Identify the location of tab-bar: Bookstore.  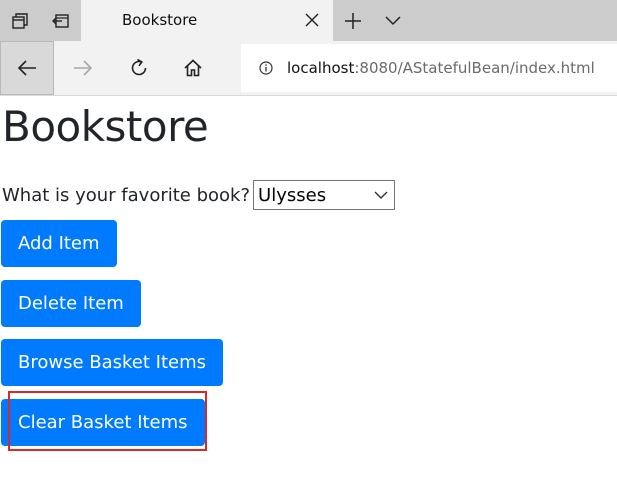
(308, 20).